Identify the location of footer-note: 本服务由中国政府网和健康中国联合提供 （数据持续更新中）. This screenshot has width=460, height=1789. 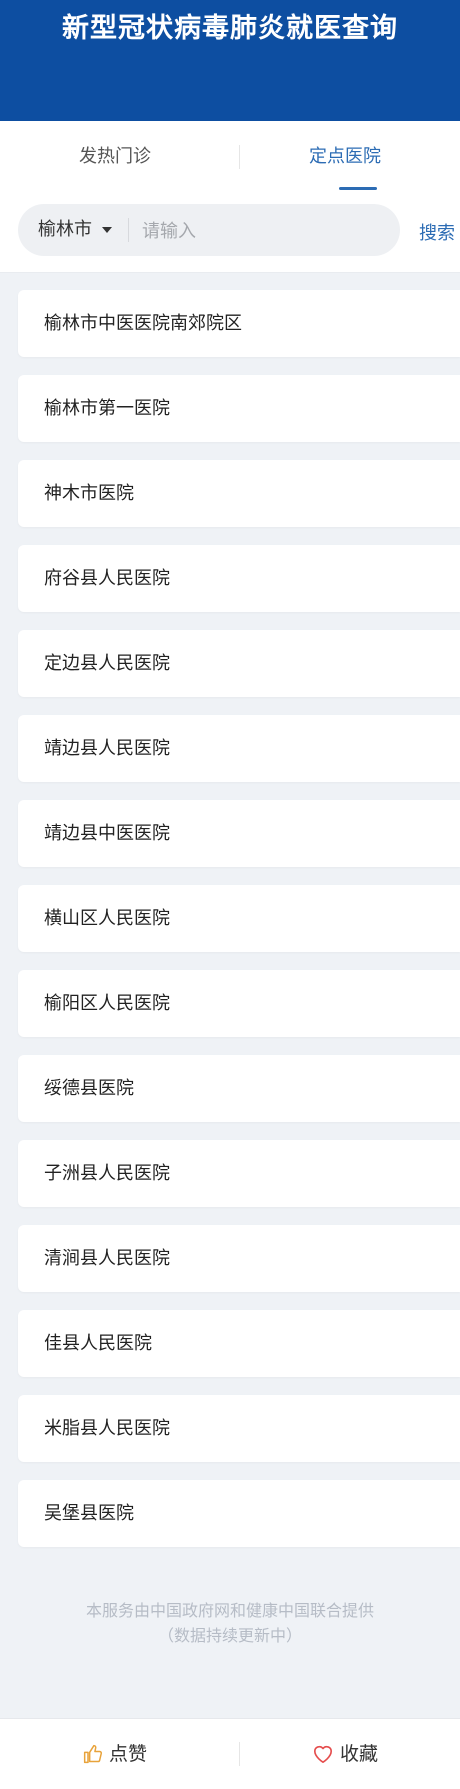
(230, 1623).